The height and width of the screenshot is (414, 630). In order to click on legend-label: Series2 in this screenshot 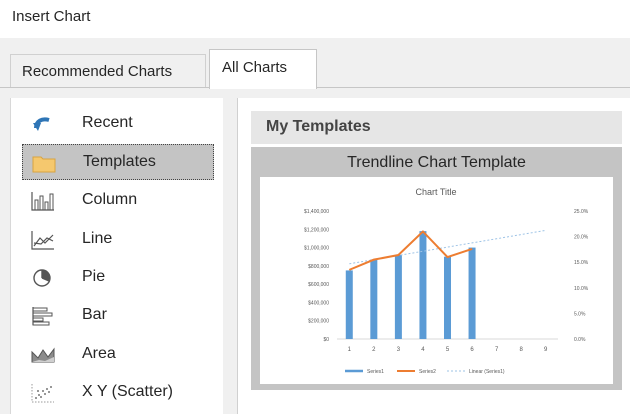, I will do `click(427, 372)`.